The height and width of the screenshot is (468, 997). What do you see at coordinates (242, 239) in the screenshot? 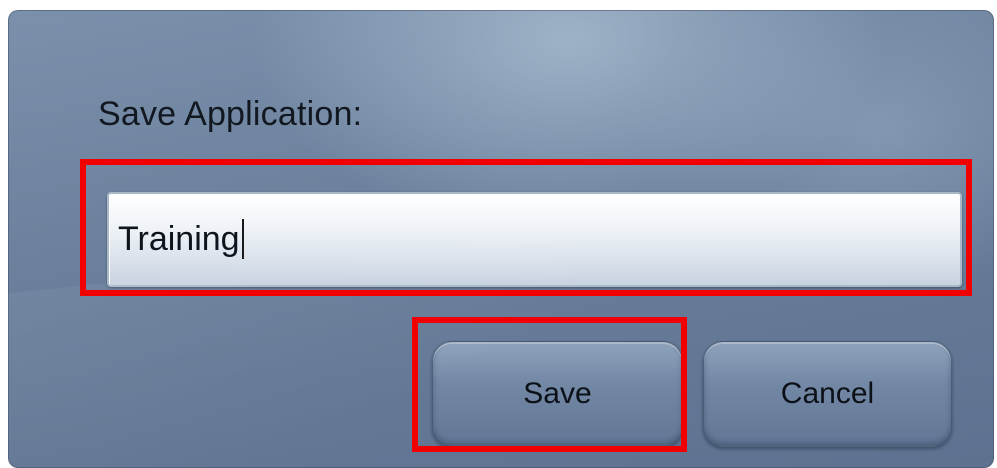
I see `text-caret` at bounding box center [242, 239].